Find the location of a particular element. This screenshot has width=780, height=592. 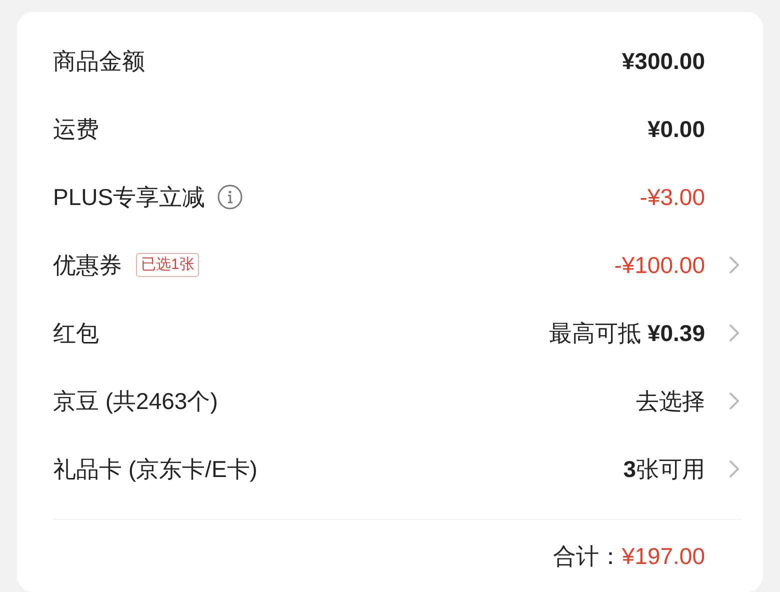

info-icon is located at coordinates (230, 197).